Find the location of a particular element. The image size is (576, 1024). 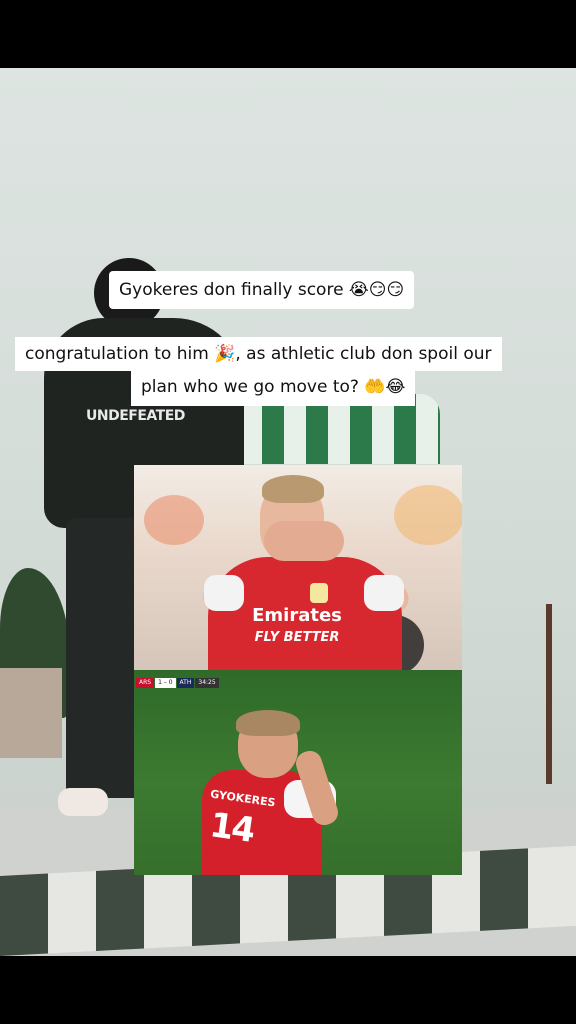

caption-line-3: plan who we go move to? 🤲😂 is located at coordinates (273, 387).